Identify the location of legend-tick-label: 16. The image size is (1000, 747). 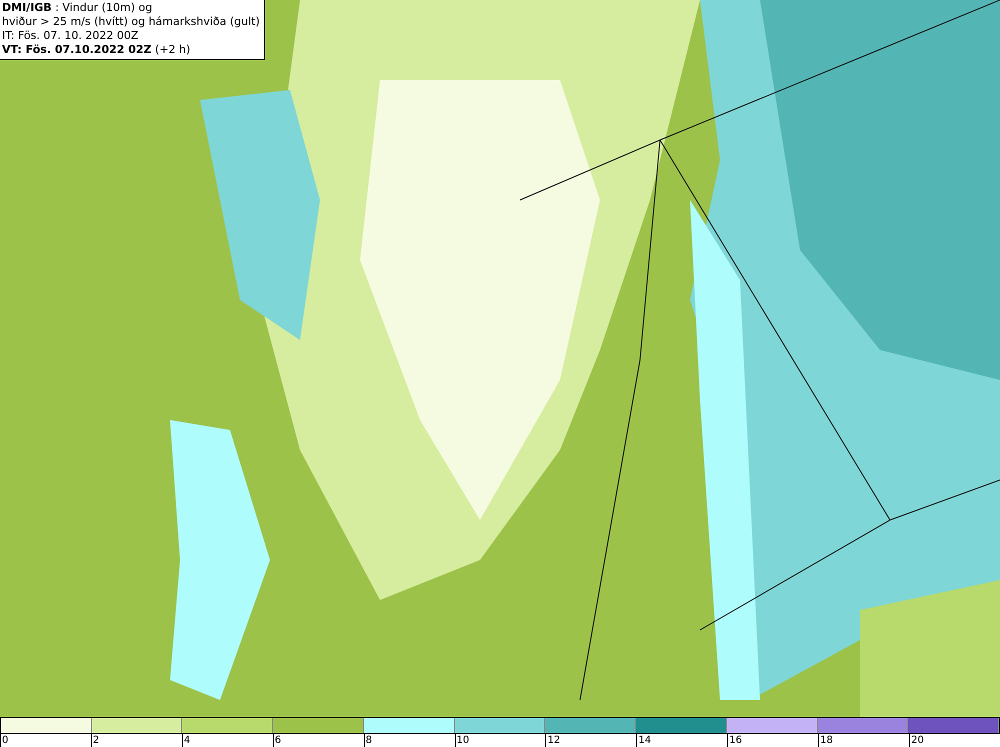
(734, 740).